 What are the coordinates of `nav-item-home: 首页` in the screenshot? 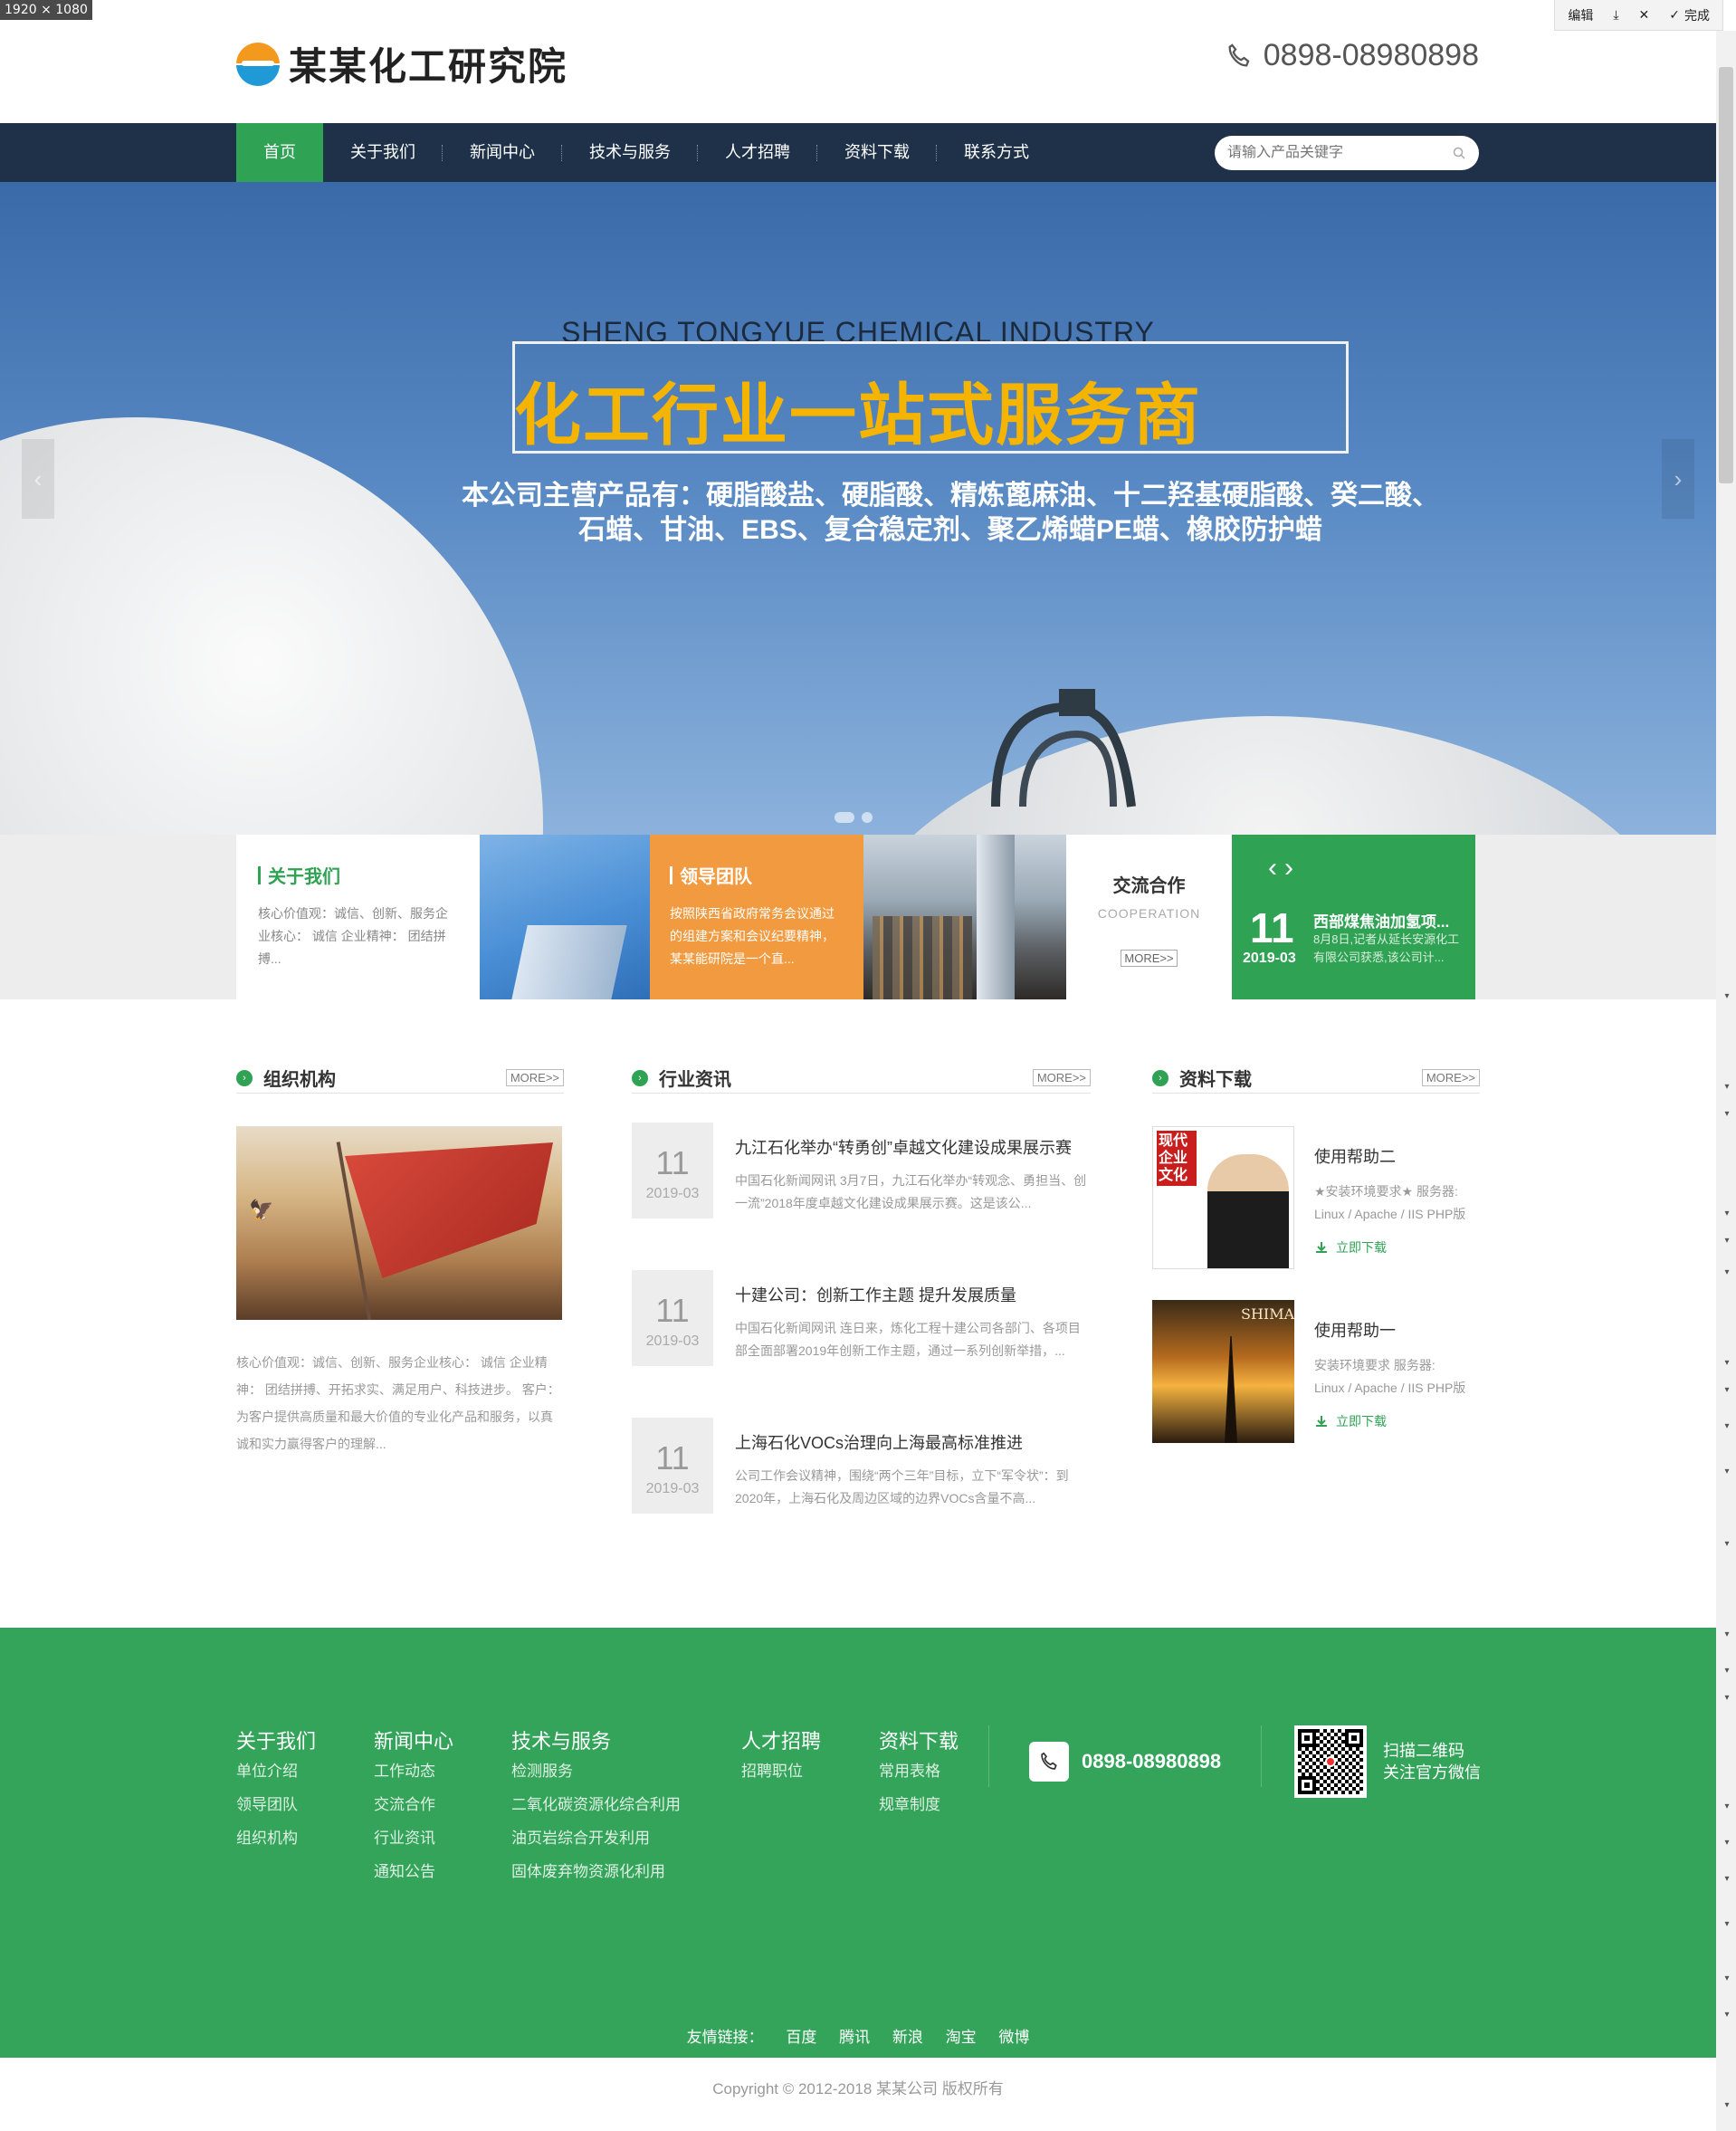 It's located at (279, 152).